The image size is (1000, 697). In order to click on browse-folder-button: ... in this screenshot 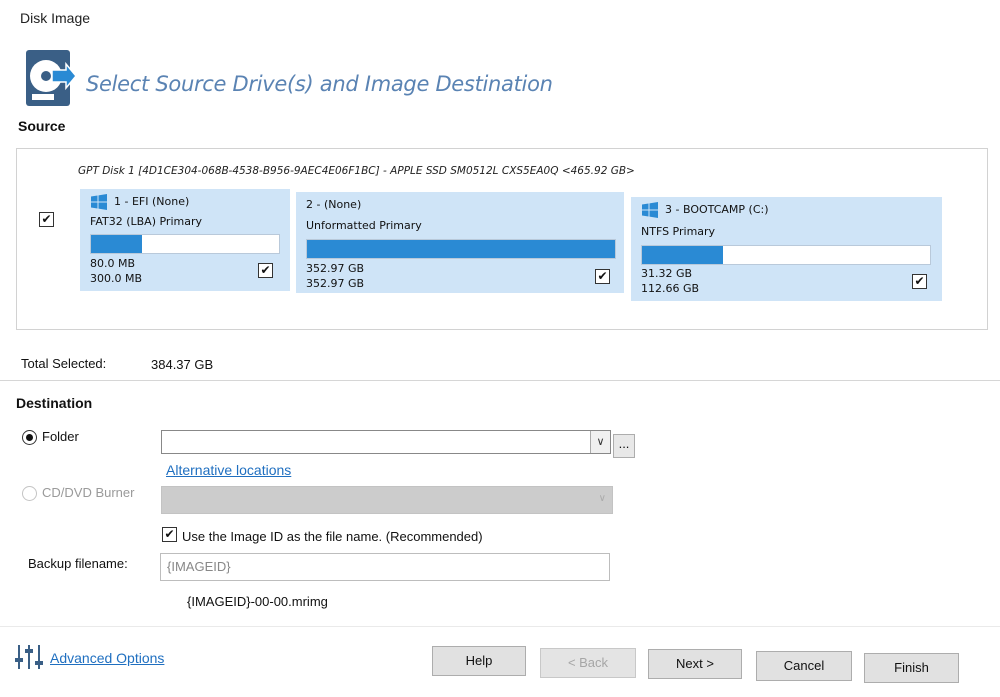, I will do `click(624, 446)`.